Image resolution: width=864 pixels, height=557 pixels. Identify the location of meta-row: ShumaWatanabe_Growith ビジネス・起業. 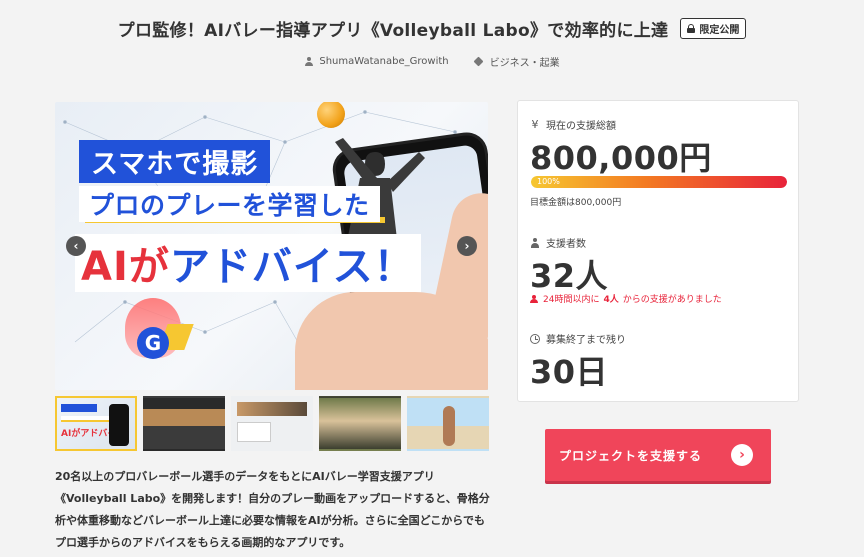
(432, 61).